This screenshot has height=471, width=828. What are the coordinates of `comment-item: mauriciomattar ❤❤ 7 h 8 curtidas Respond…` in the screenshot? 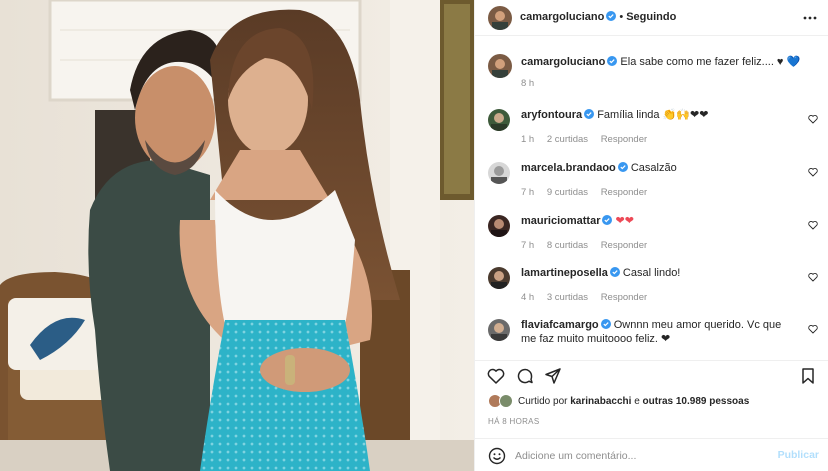 It's located at (653, 236).